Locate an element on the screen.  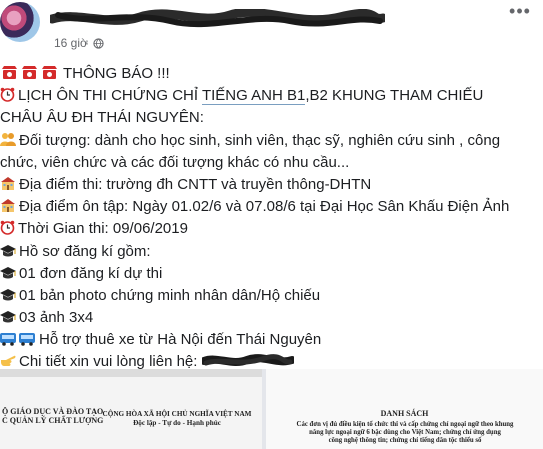
globe-icon is located at coordinates (98, 43).